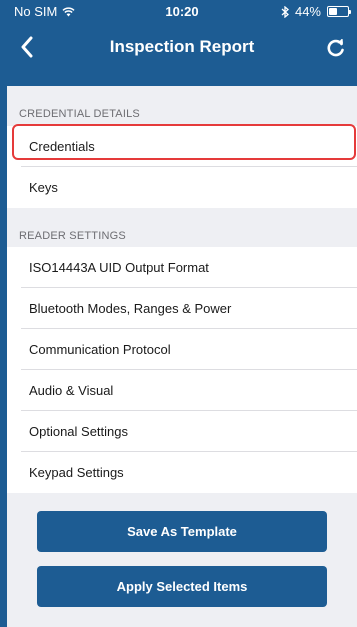 The image size is (357, 627). I want to click on section-header-reader-settings: READER SETTINGS, so click(72, 236).